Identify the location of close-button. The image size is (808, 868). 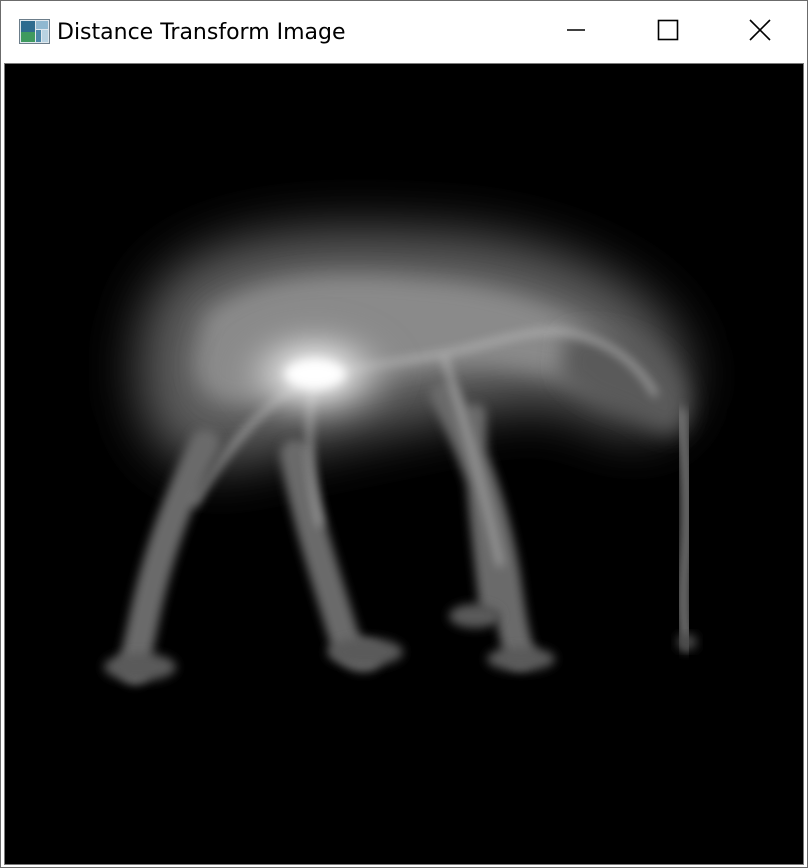
(760, 32).